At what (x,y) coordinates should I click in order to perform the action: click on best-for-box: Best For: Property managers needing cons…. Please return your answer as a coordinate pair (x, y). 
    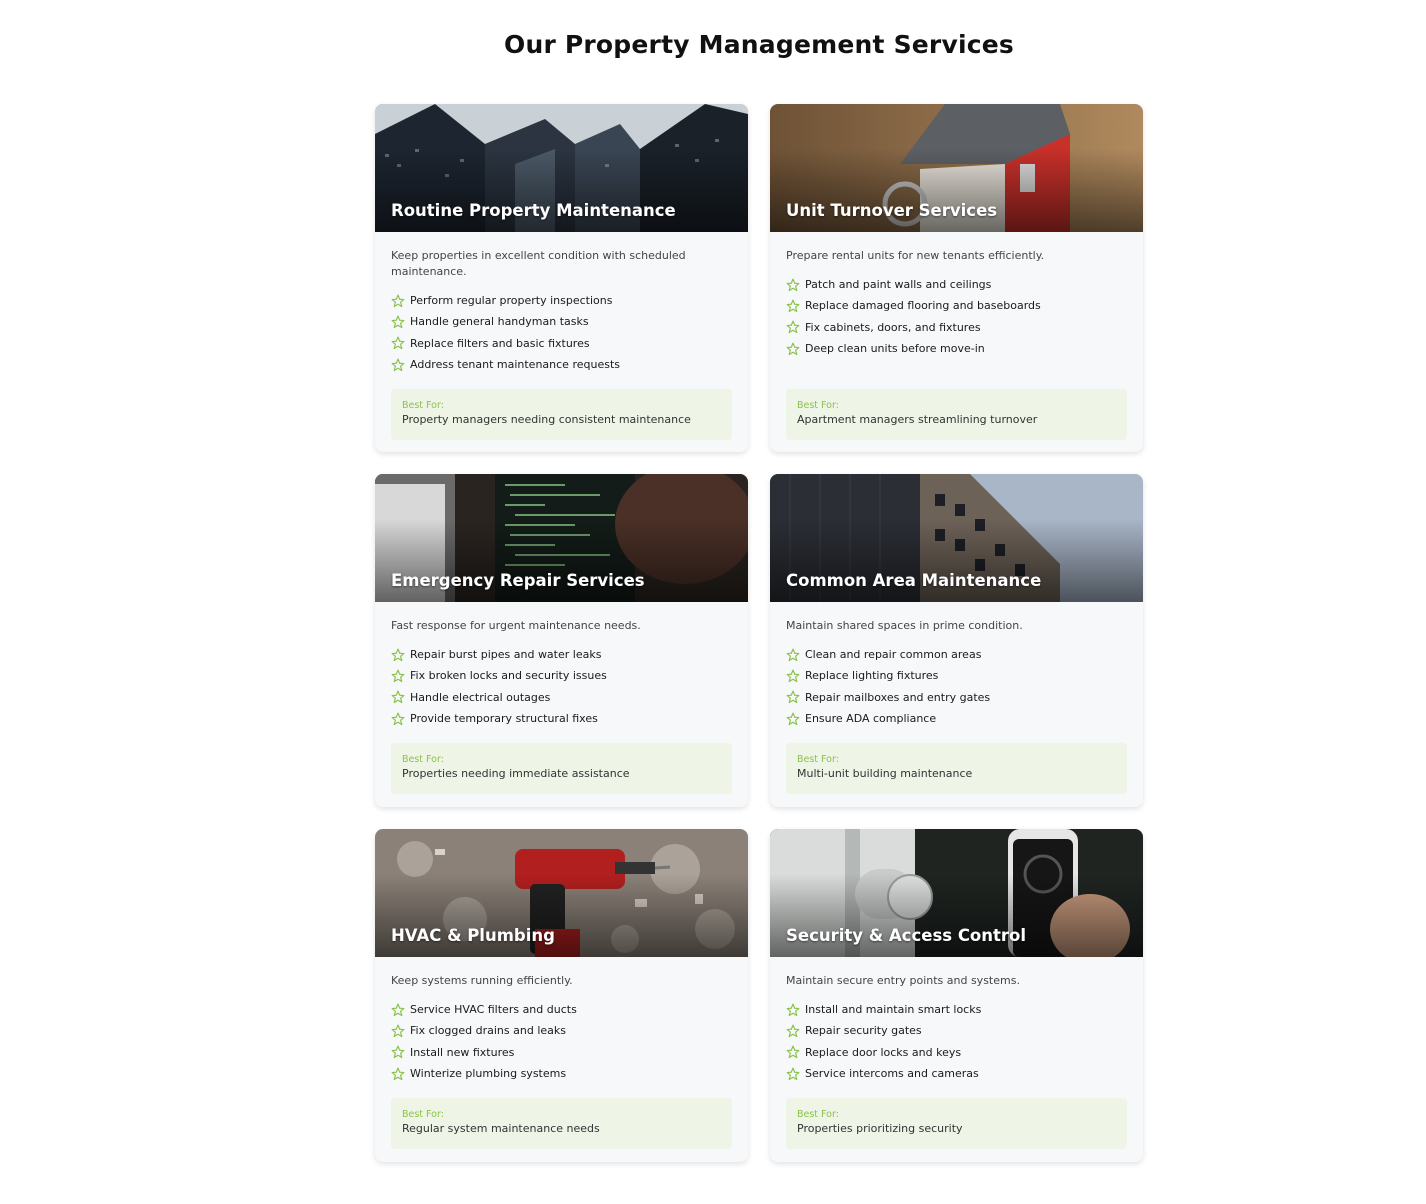
    Looking at the image, I should click on (561, 415).